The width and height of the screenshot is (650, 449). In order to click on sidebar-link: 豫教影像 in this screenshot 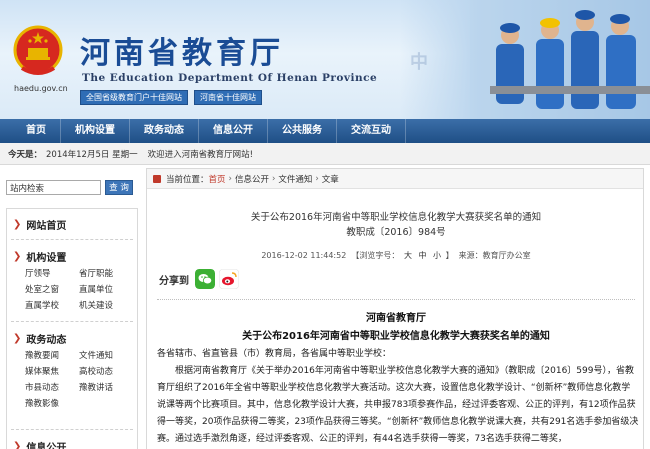, I will do `click(52, 403)`.